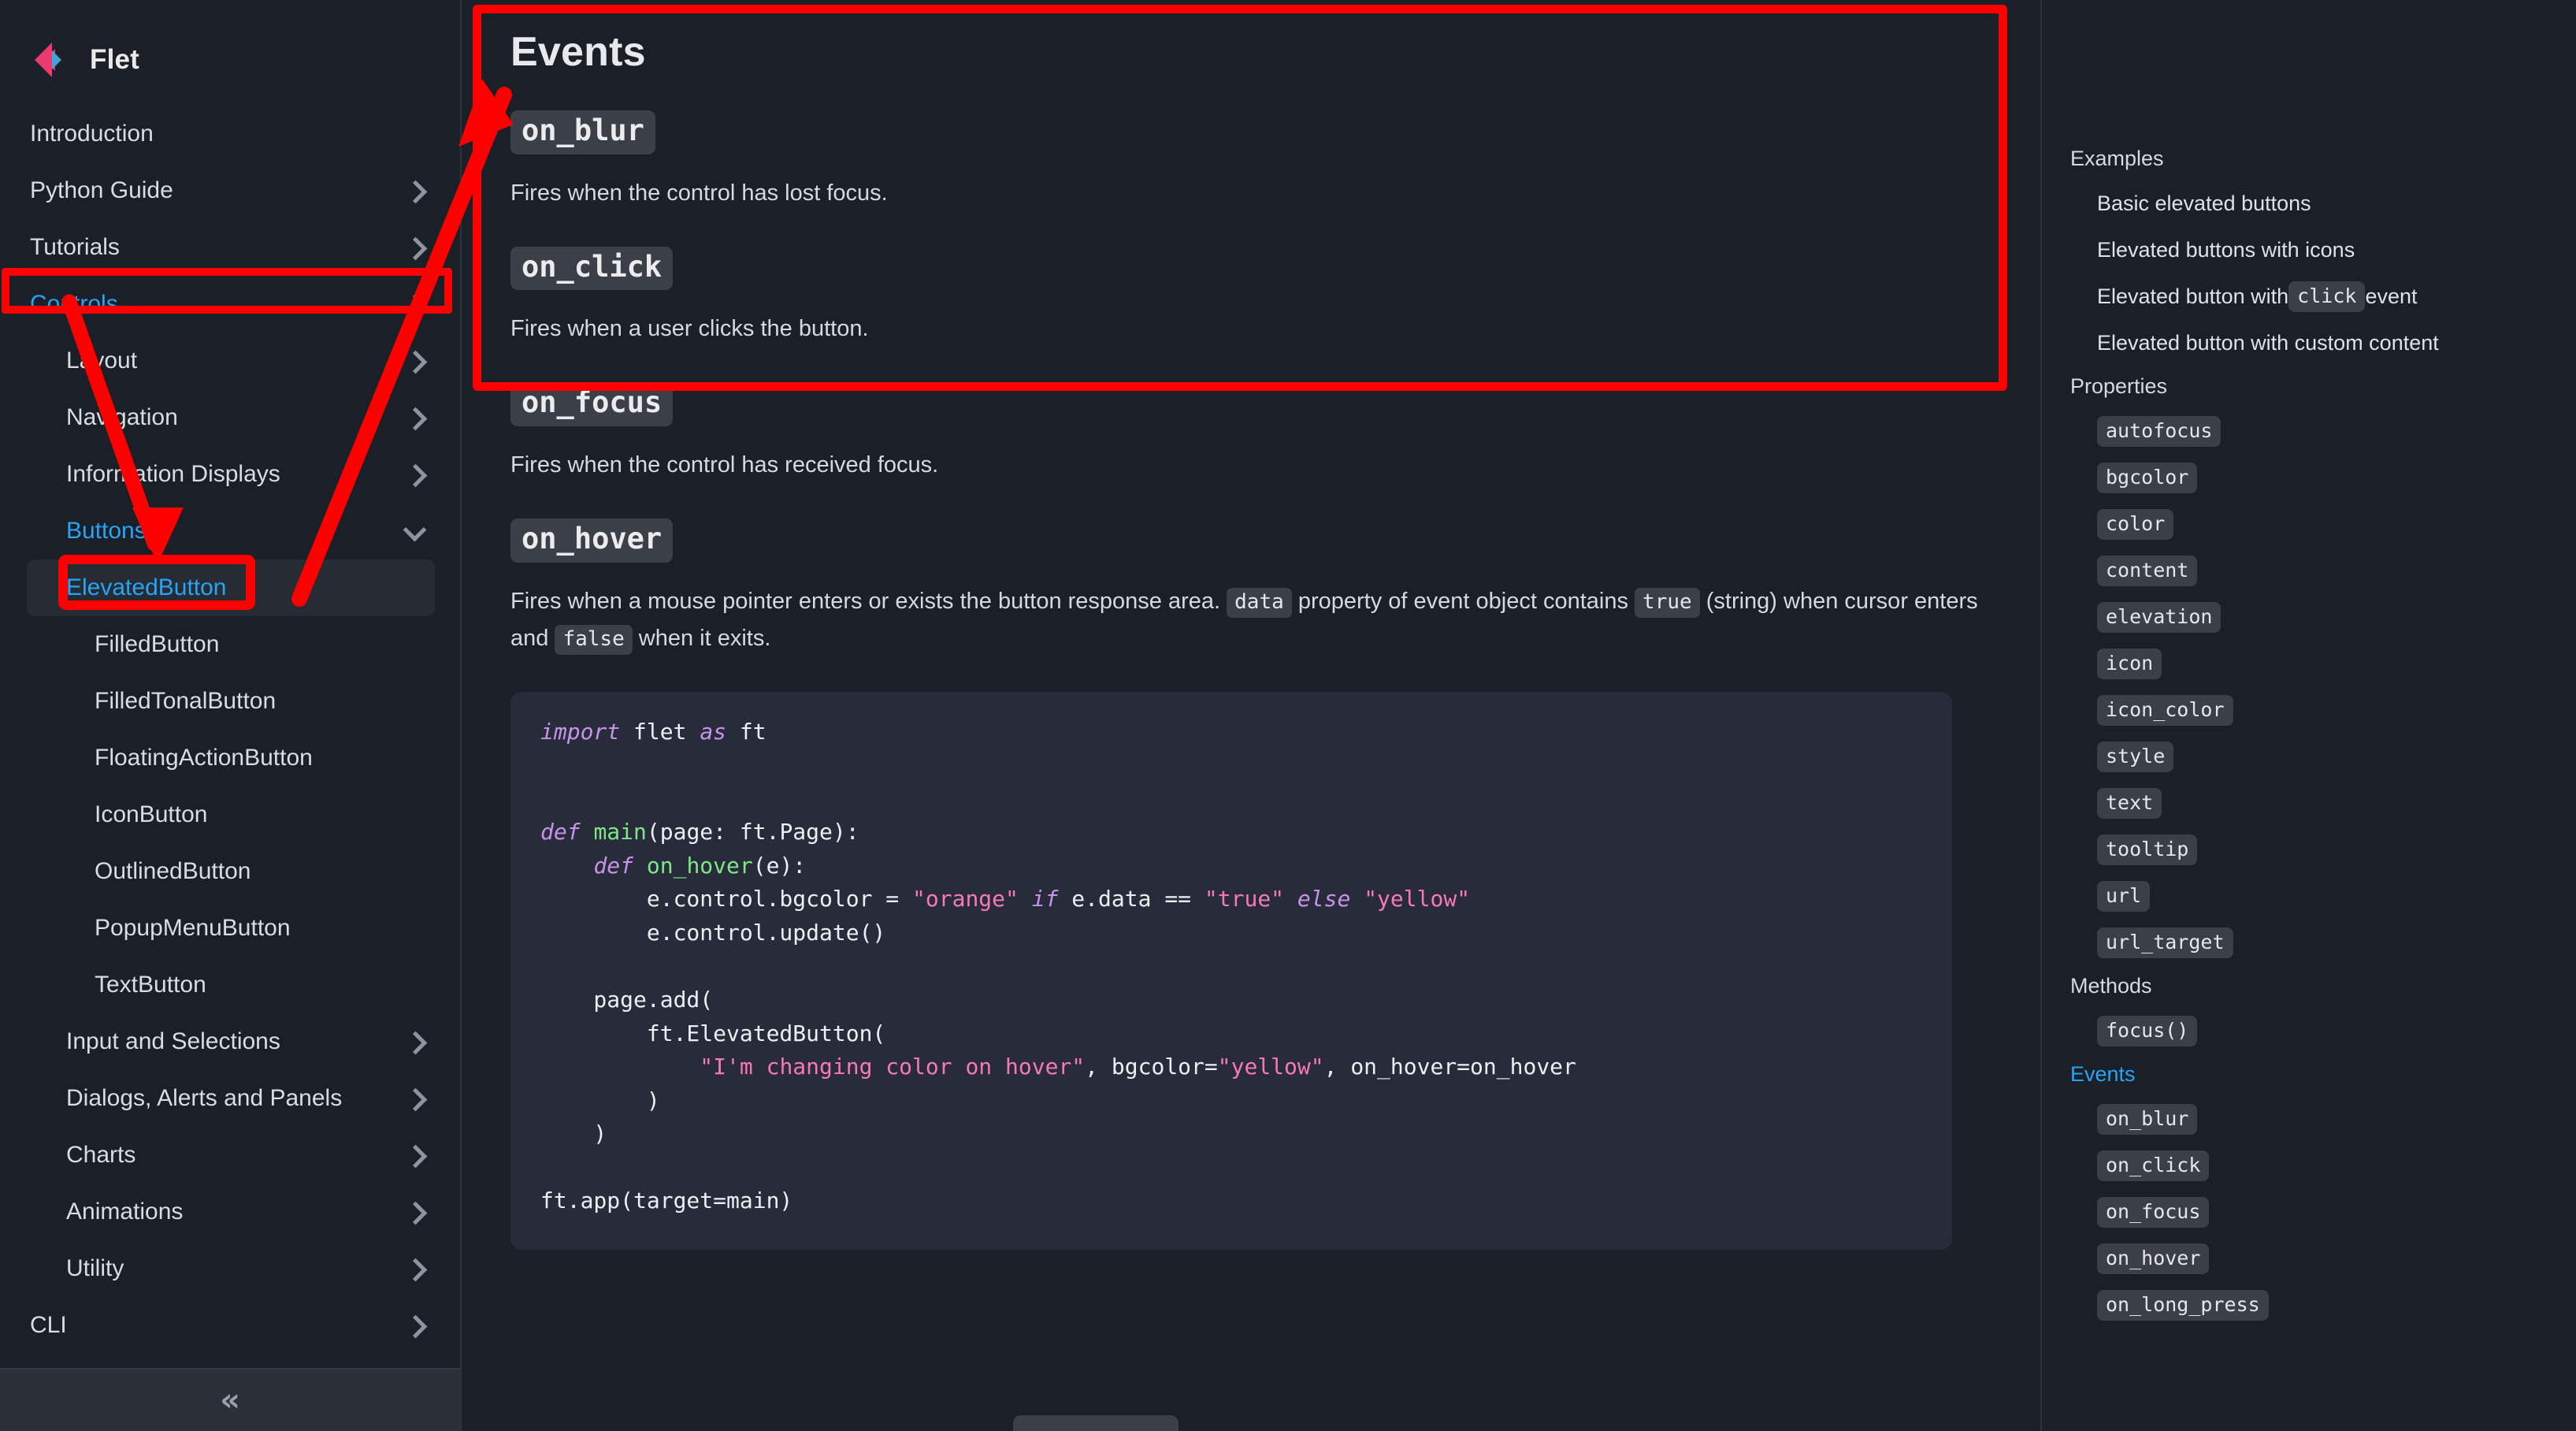 The image size is (2576, 1431). Describe the element at coordinates (402, 343) in the screenshot. I see `elevatedbutton-to-events-arrow` at that location.